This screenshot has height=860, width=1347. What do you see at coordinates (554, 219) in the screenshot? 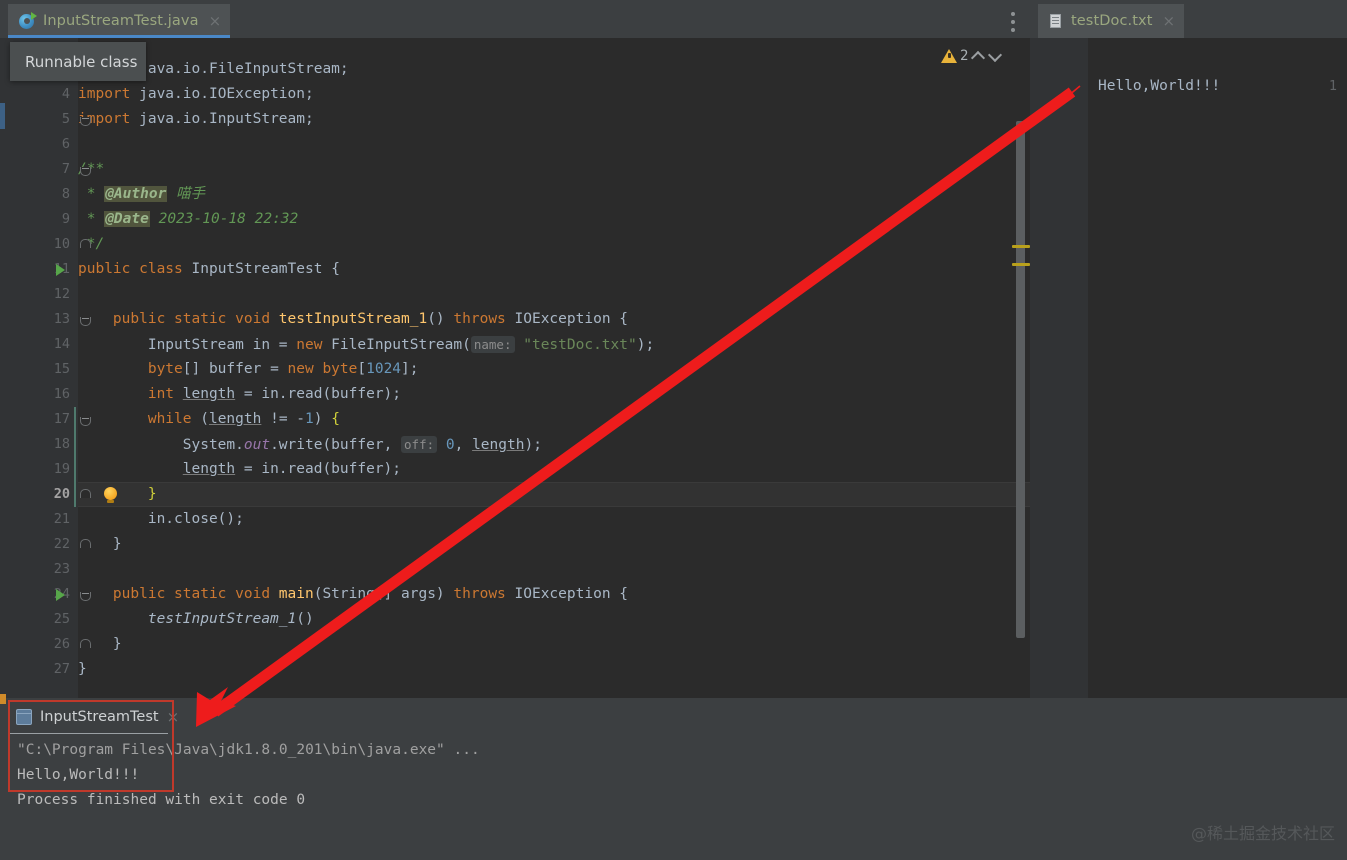
I see `code-line: * @Date 2023-10-18 22:32` at bounding box center [554, 219].